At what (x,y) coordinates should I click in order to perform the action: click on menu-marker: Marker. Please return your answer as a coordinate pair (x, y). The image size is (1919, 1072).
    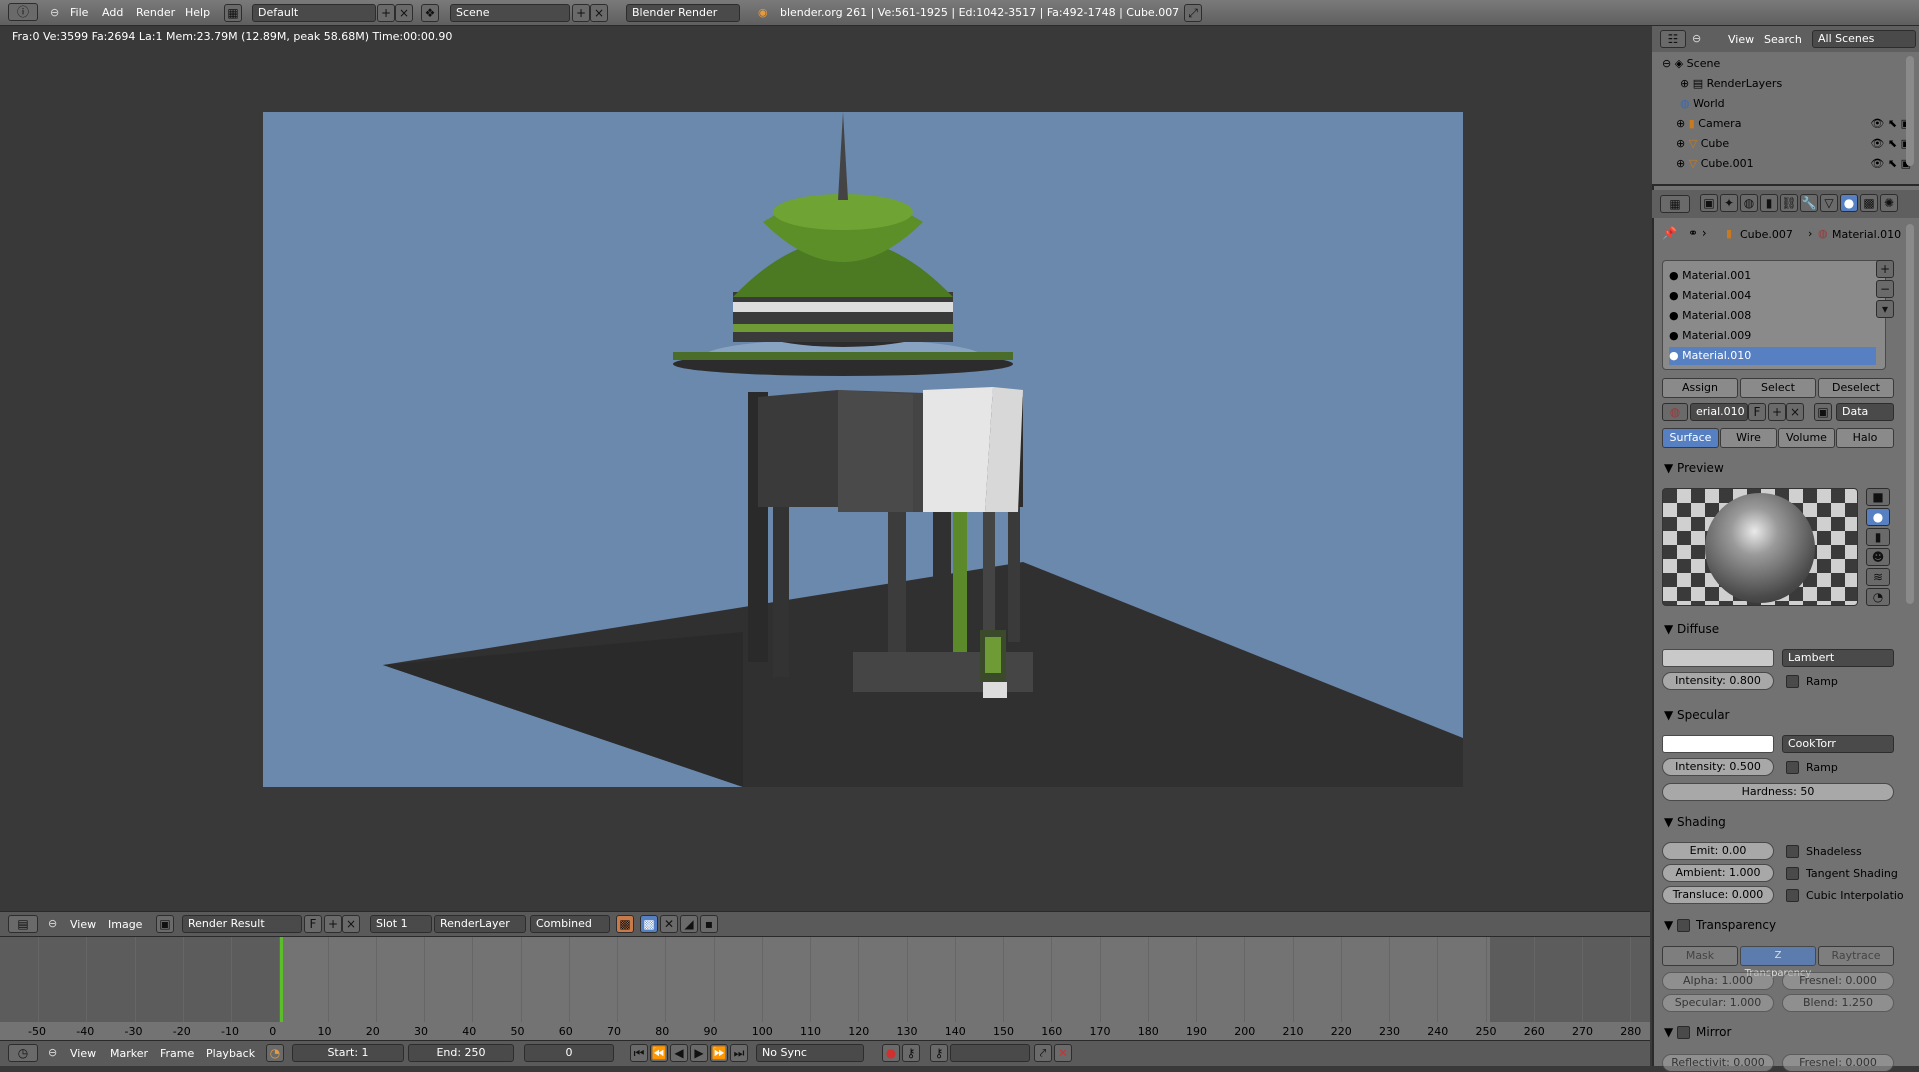
    Looking at the image, I should click on (129, 1053).